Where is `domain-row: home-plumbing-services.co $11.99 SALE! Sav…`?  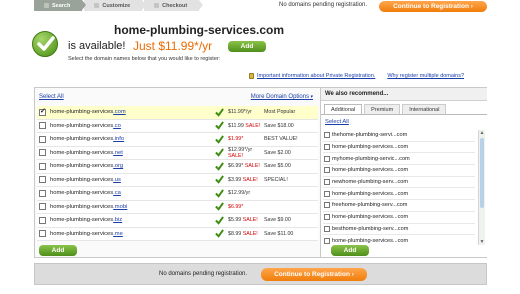
domain-row: home-plumbing-services.co $11.99 SALE! Sav… is located at coordinates (177, 126).